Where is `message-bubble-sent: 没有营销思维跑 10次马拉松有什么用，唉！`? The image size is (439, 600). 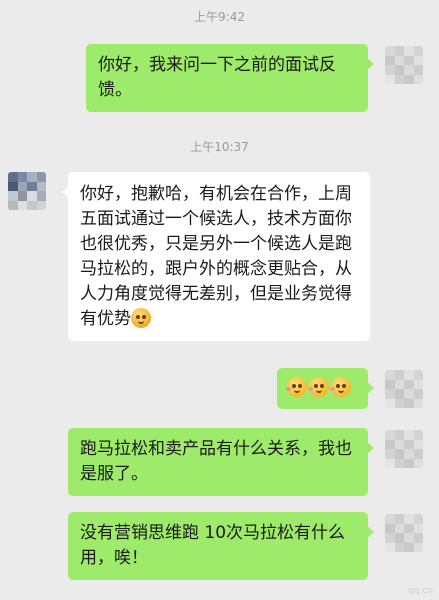
message-bubble-sent: 没有营销思维跑 10次马拉松有什么用，唉！ is located at coordinates (221, 546).